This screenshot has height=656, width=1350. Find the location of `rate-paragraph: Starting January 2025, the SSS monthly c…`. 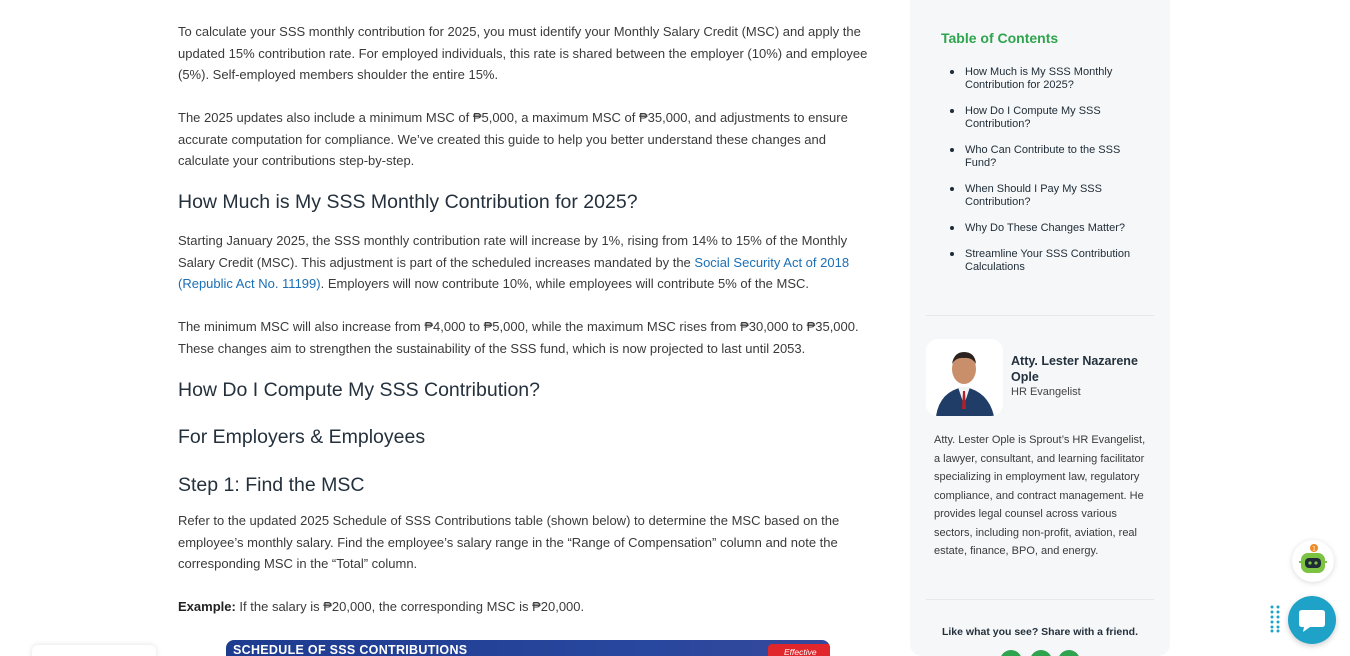

rate-paragraph: Starting January 2025, the SSS monthly c… is located at coordinates (528, 262).